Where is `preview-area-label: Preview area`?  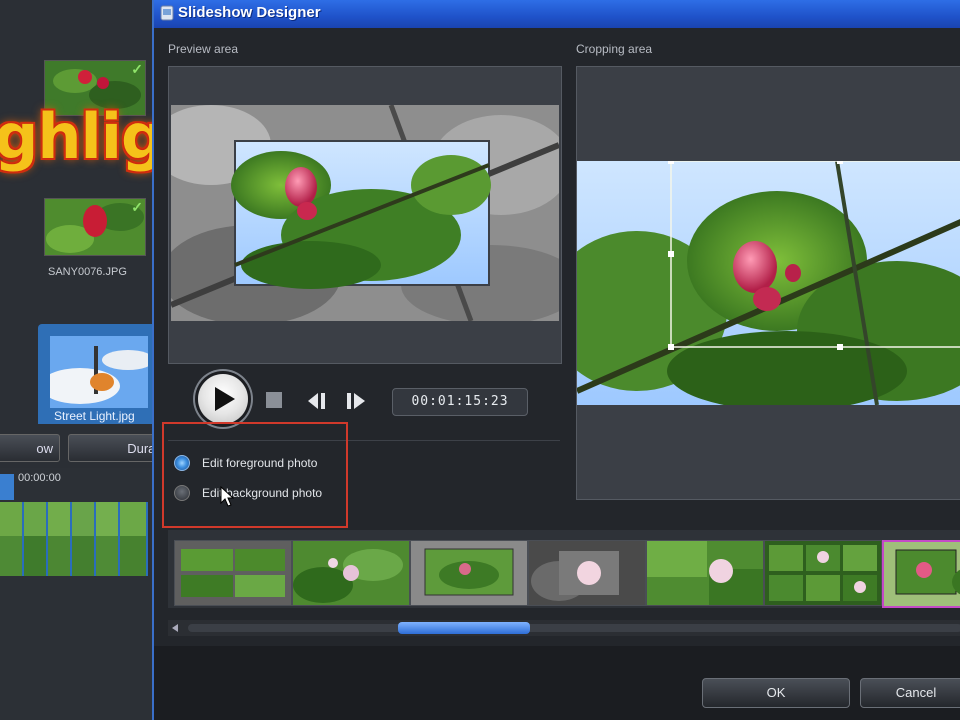
preview-area-label: Preview area is located at coordinates (203, 49).